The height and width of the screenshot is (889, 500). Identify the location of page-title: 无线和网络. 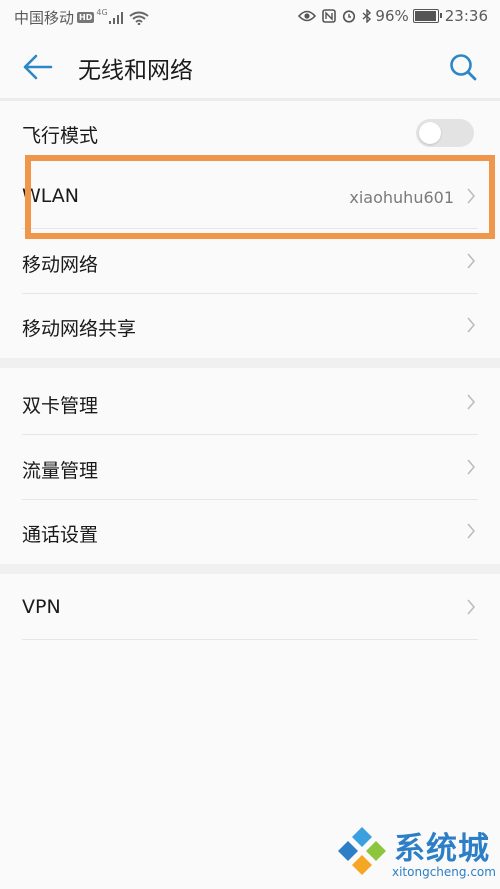
(135, 71).